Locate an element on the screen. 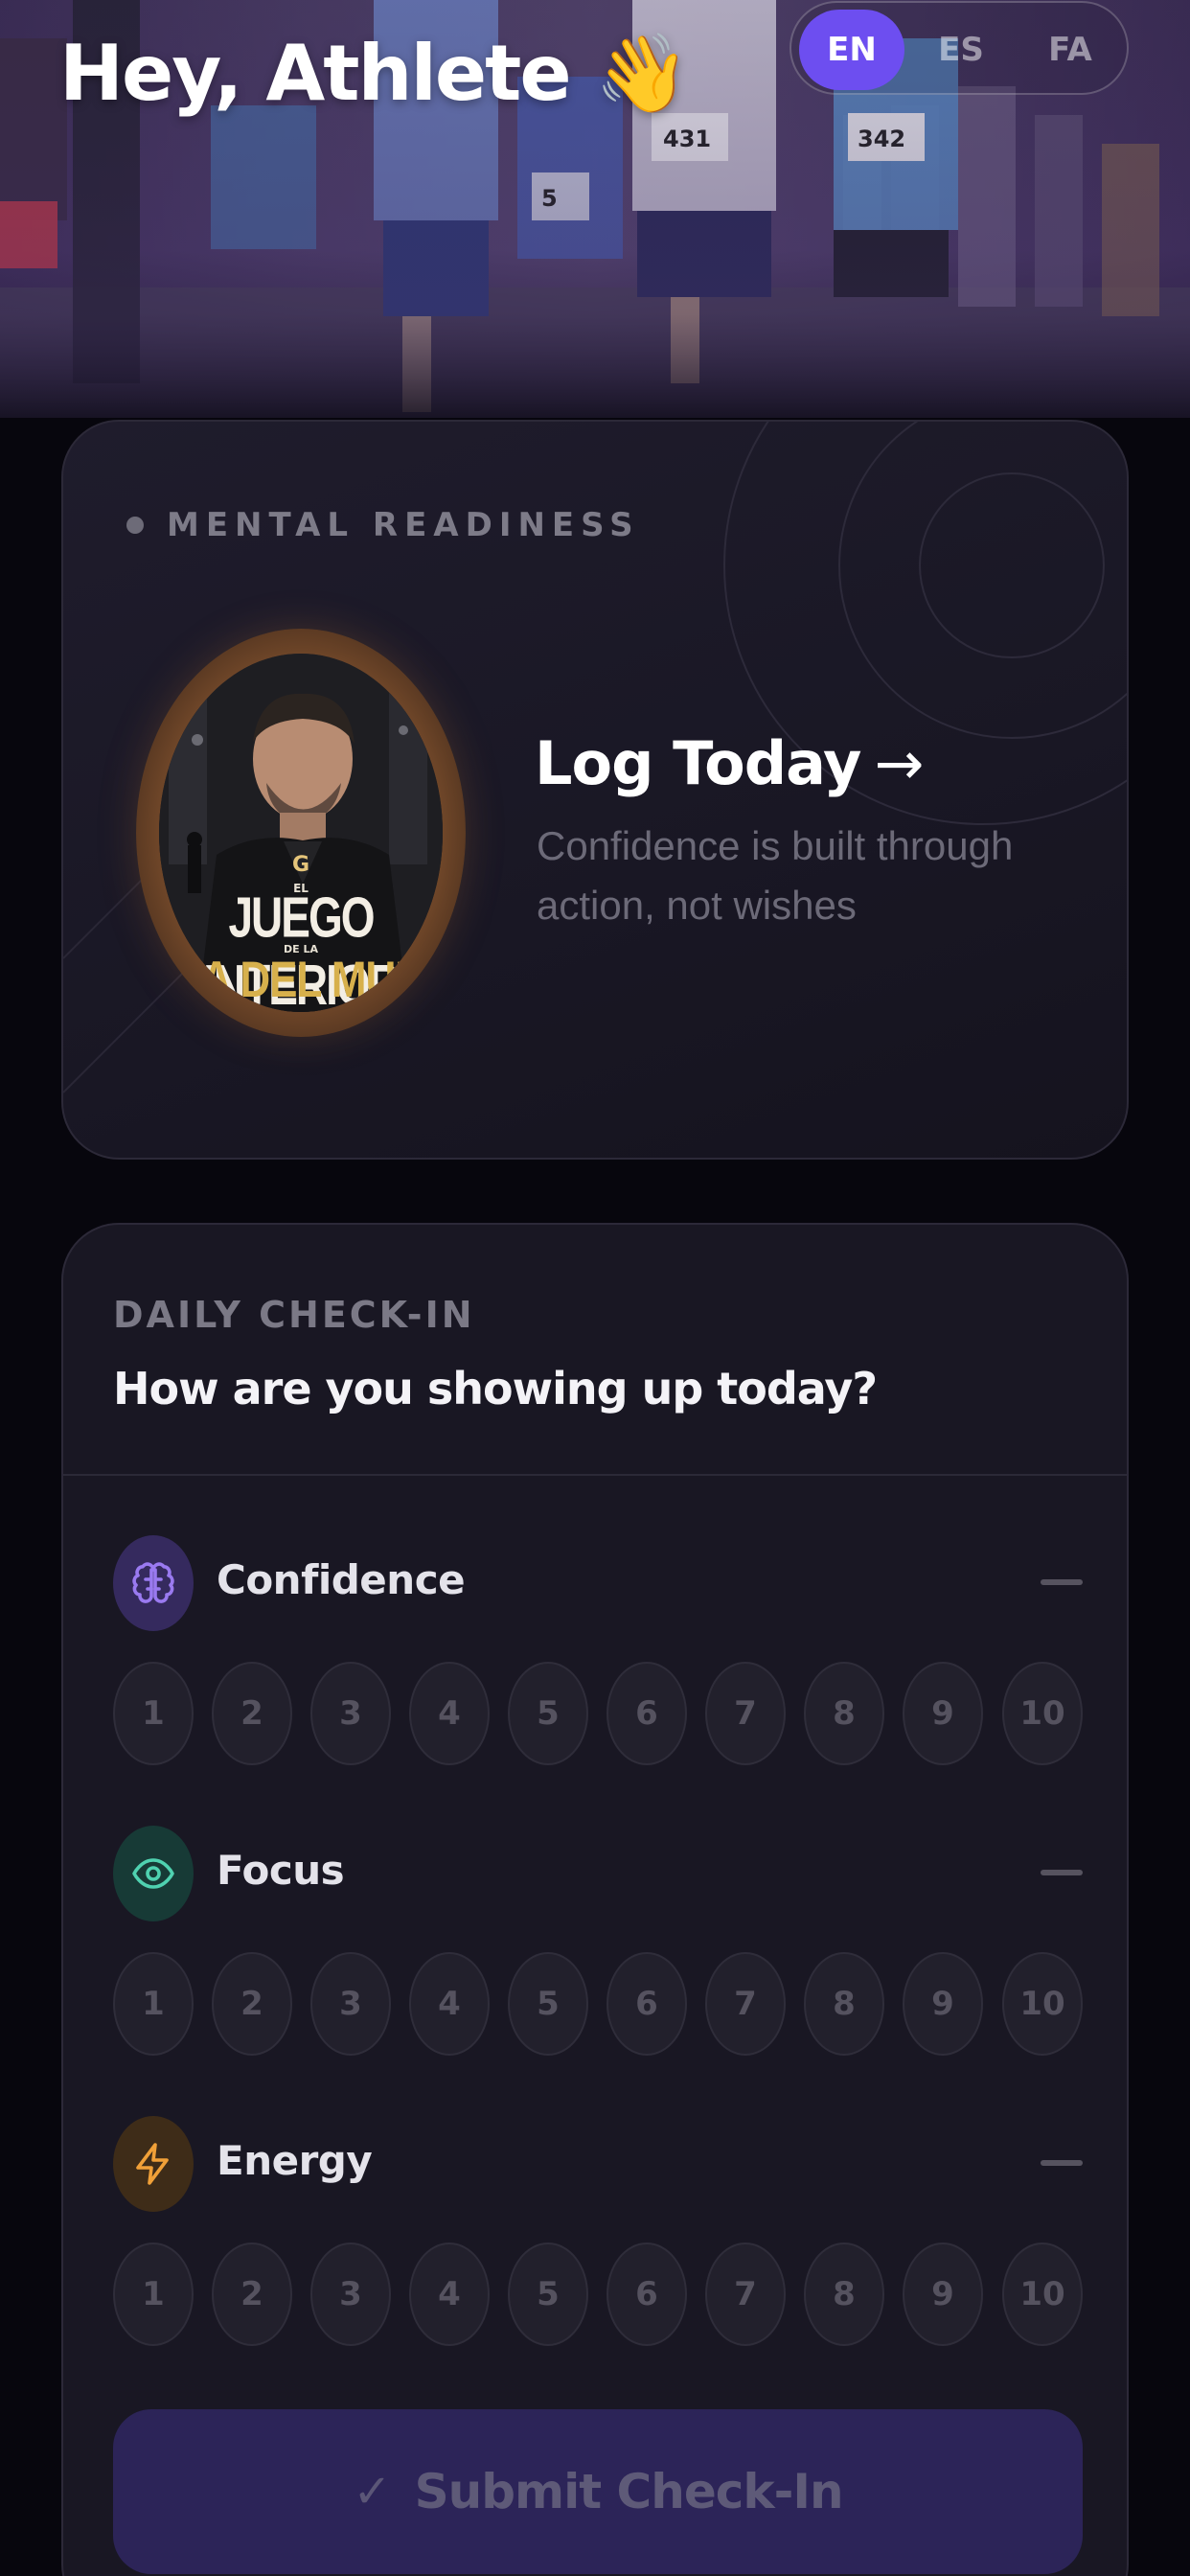 The width and height of the screenshot is (1190, 2576). book-cover-image: G EL JUEGO INTERIOR DE LA PA DEL MUN is located at coordinates (301, 833).